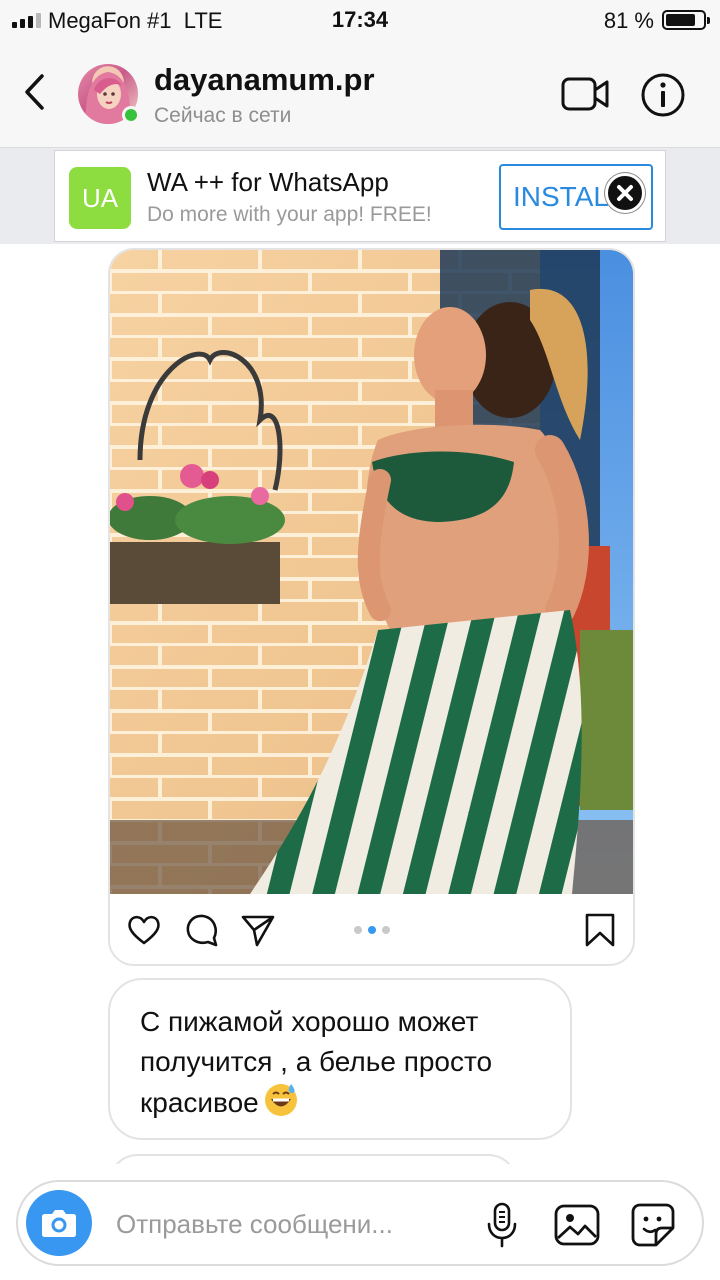 The width and height of the screenshot is (720, 1280). What do you see at coordinates (264, 80) in the screenshot?
I see `chat-username: dayanamum.pr` at bounding box center [264, 80].